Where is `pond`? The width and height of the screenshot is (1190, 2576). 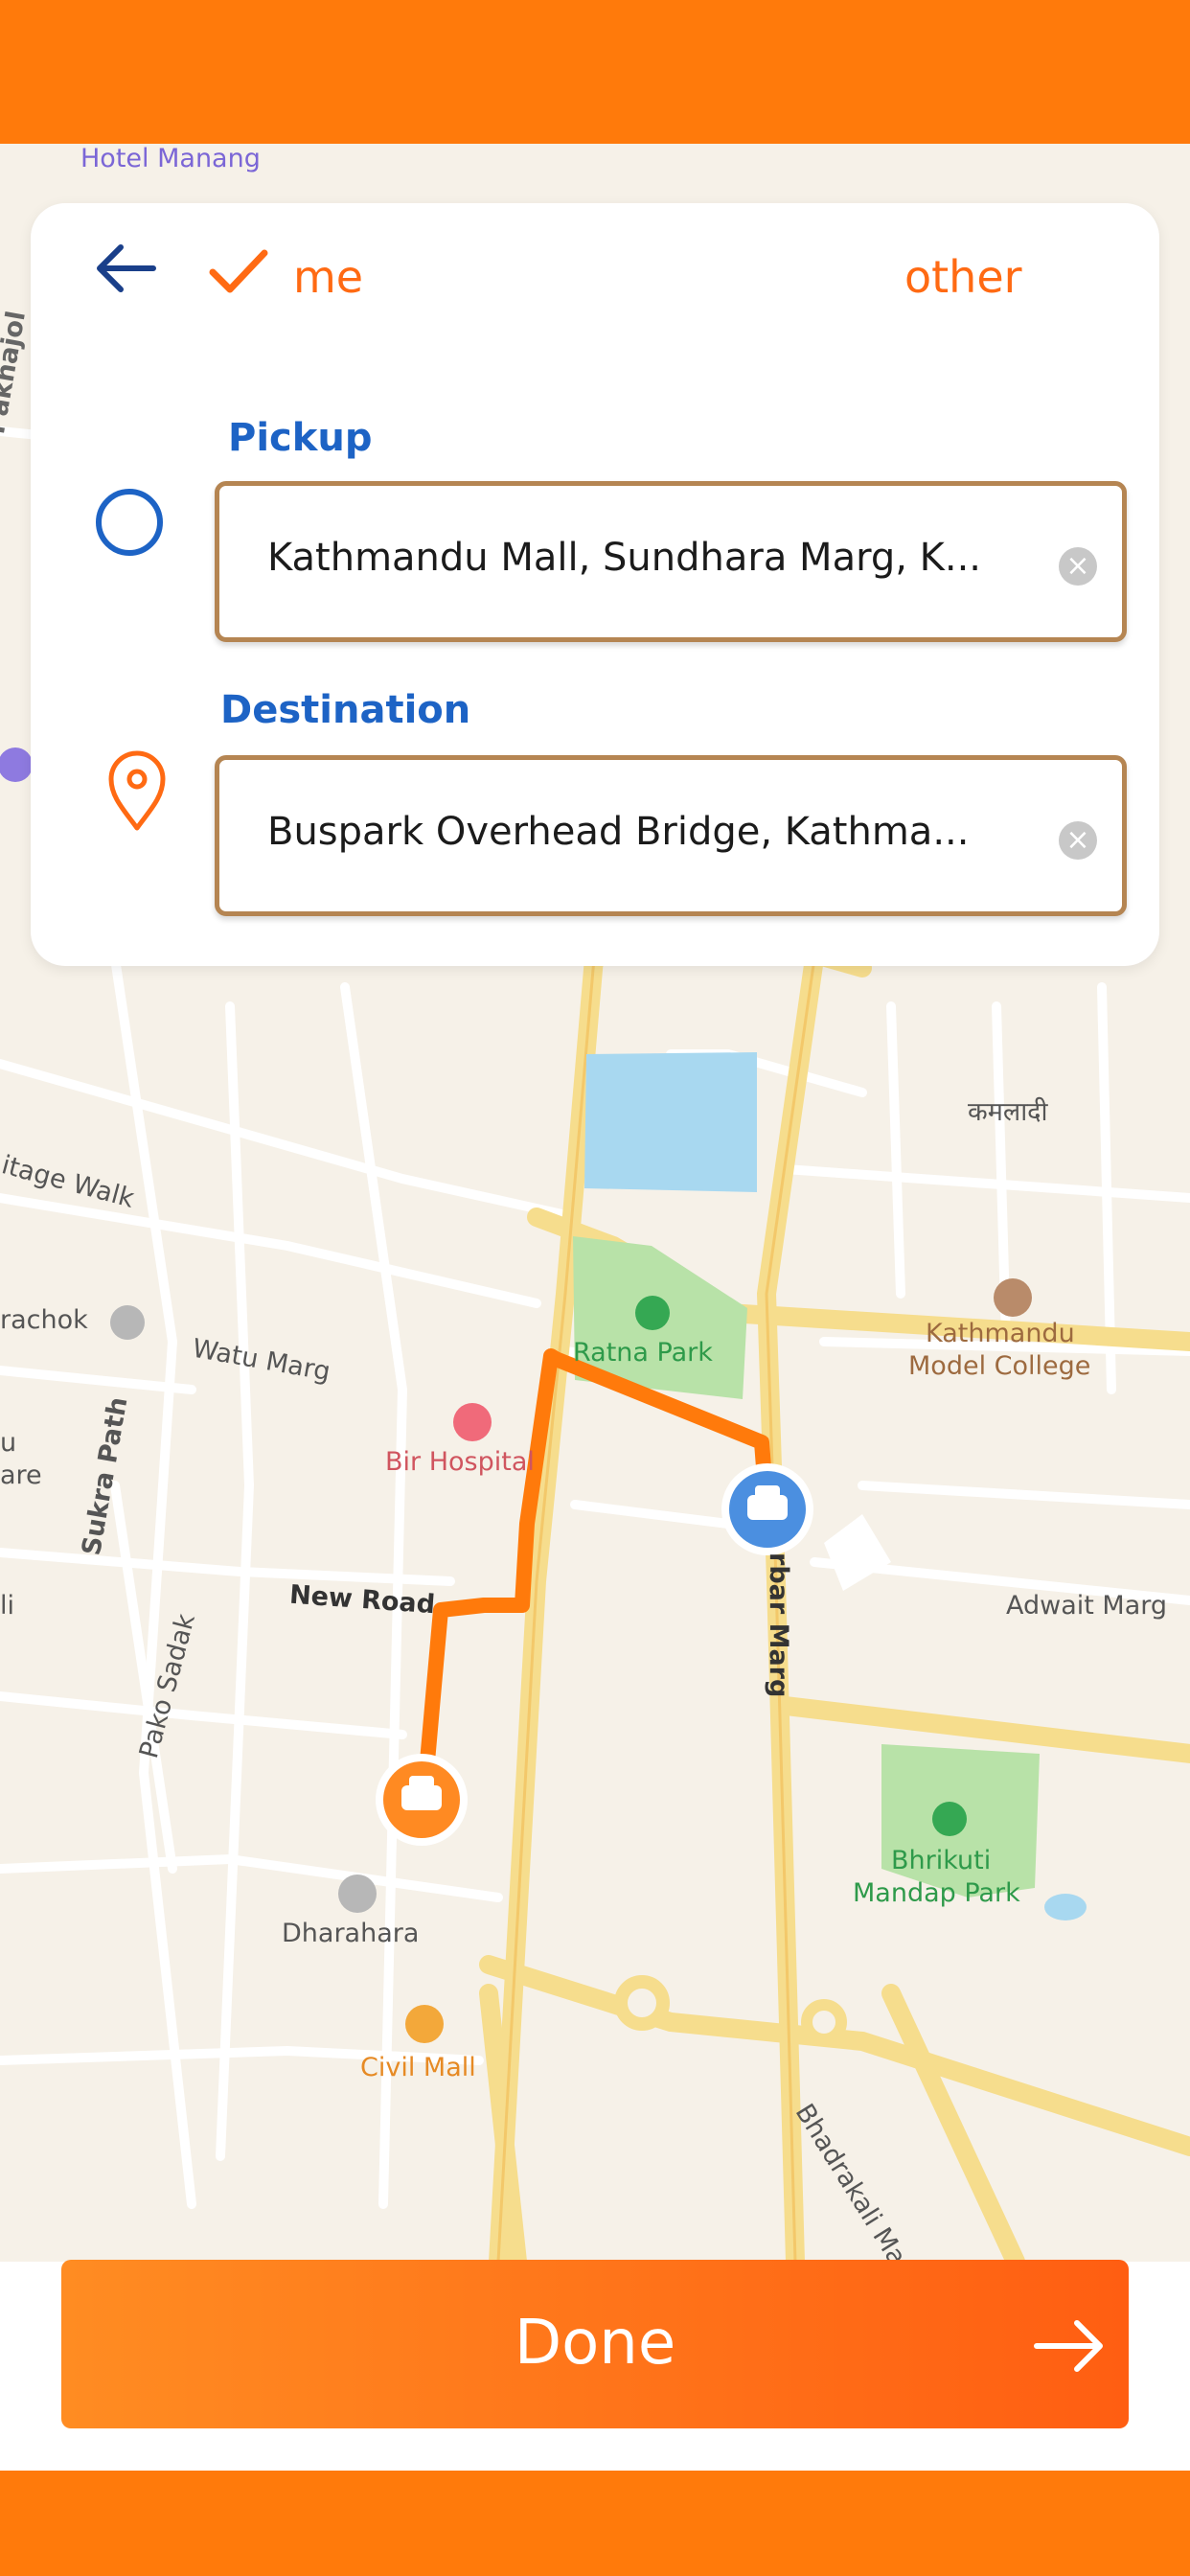
pond is located at coordinates (670, 1122).